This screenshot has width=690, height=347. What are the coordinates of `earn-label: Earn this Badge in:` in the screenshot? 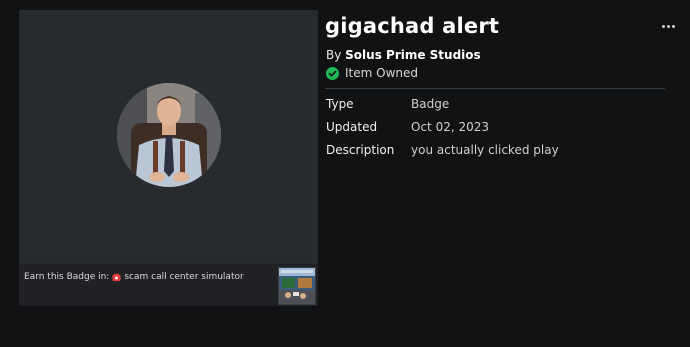 It's located at (67, 277).